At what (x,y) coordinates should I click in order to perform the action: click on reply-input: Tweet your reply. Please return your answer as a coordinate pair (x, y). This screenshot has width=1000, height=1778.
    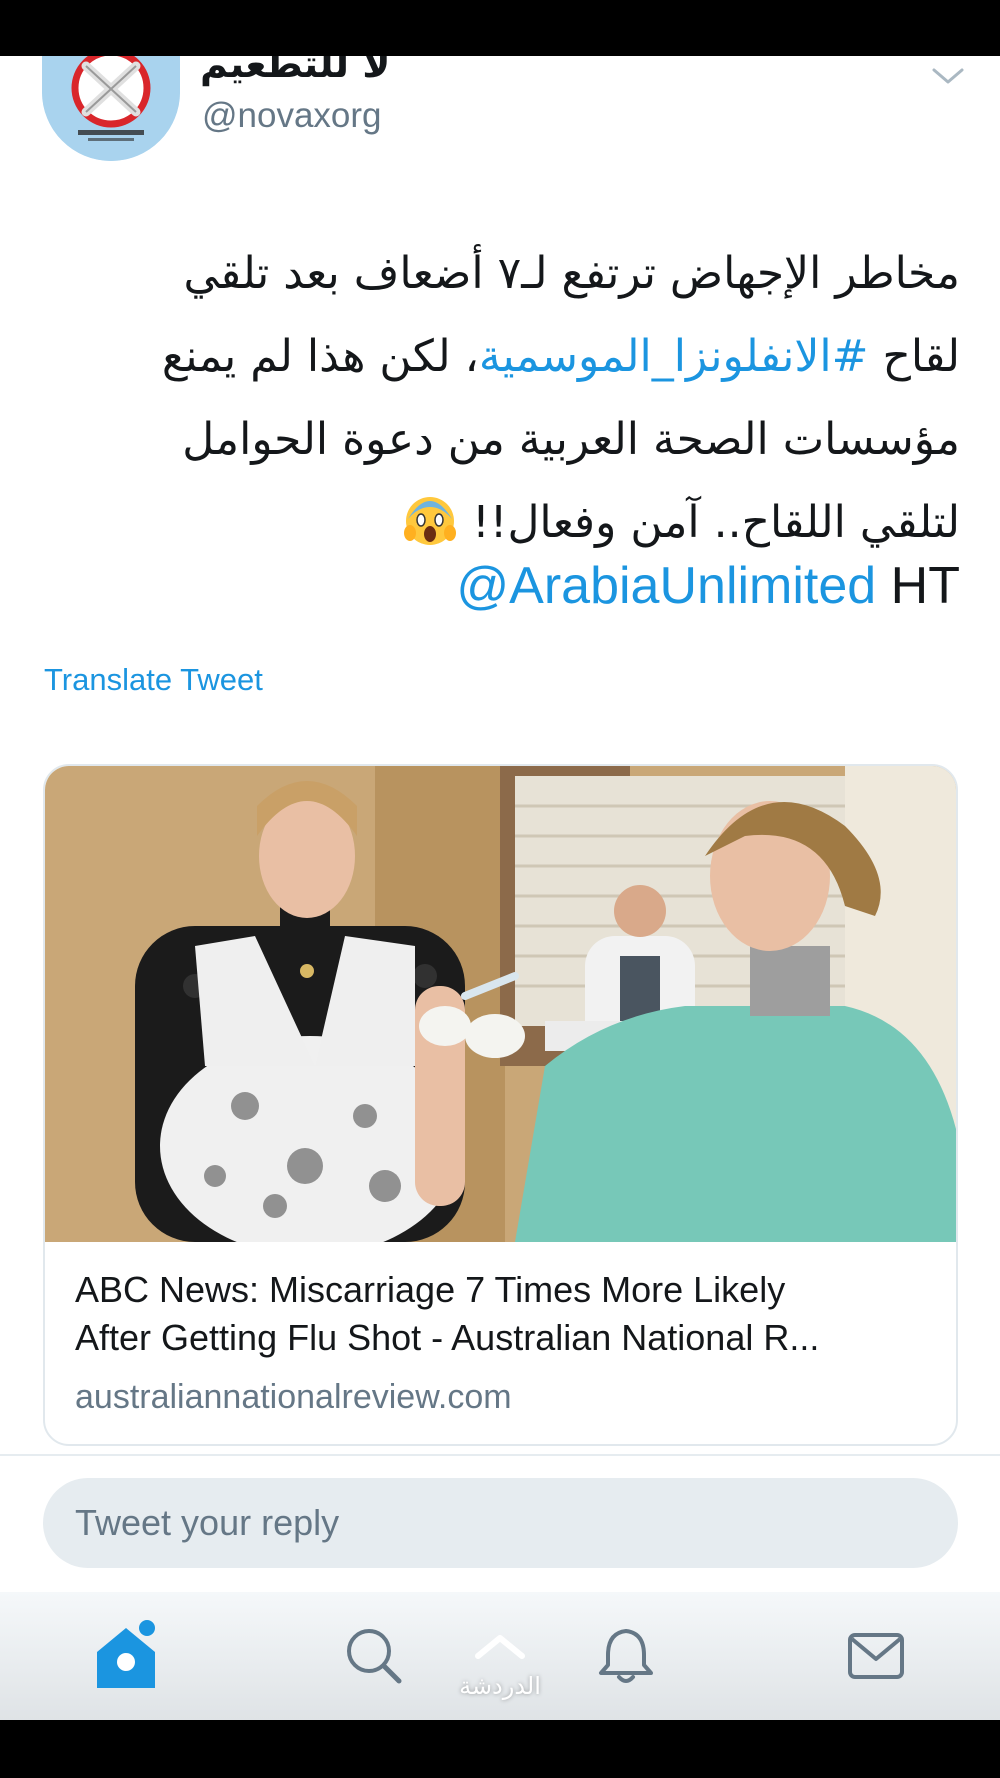
    Looking at the image, I should click on (207, 1523).